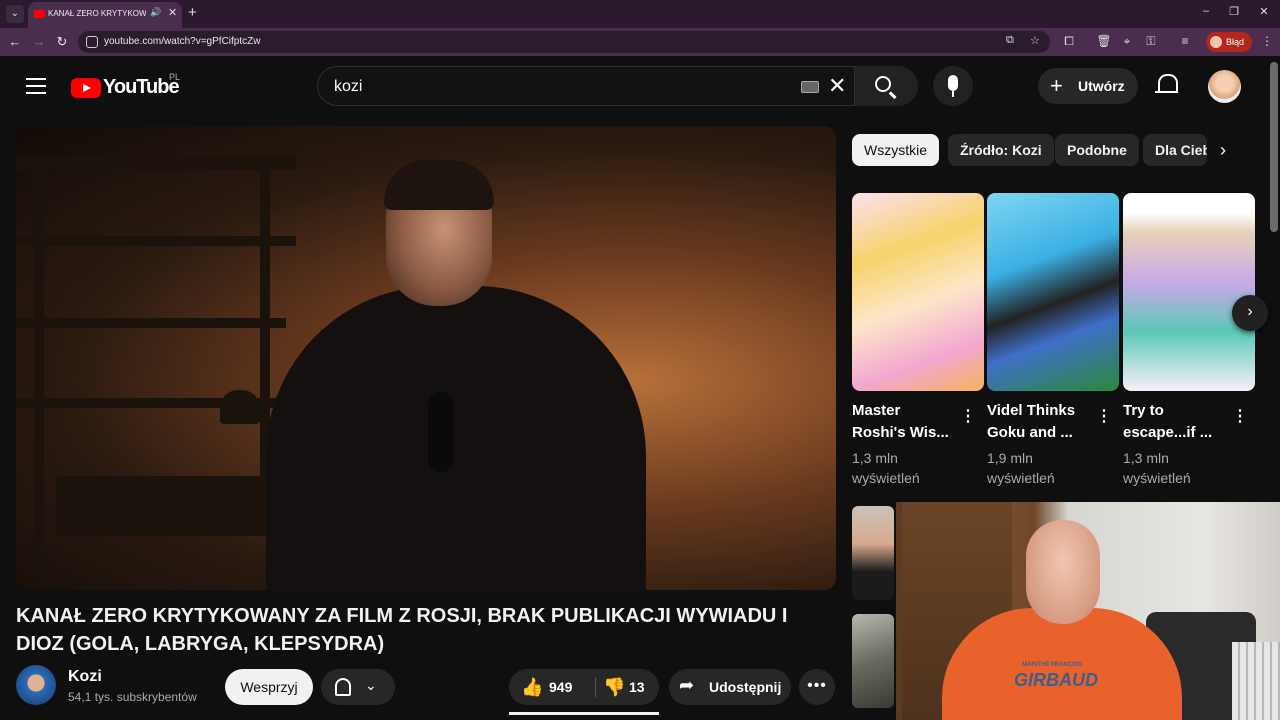 Image resolution: width=1280 pixels, height=720 pixels. Describe the element at coordinates (595, 687) in the screenshot. I see `divider` at that location.